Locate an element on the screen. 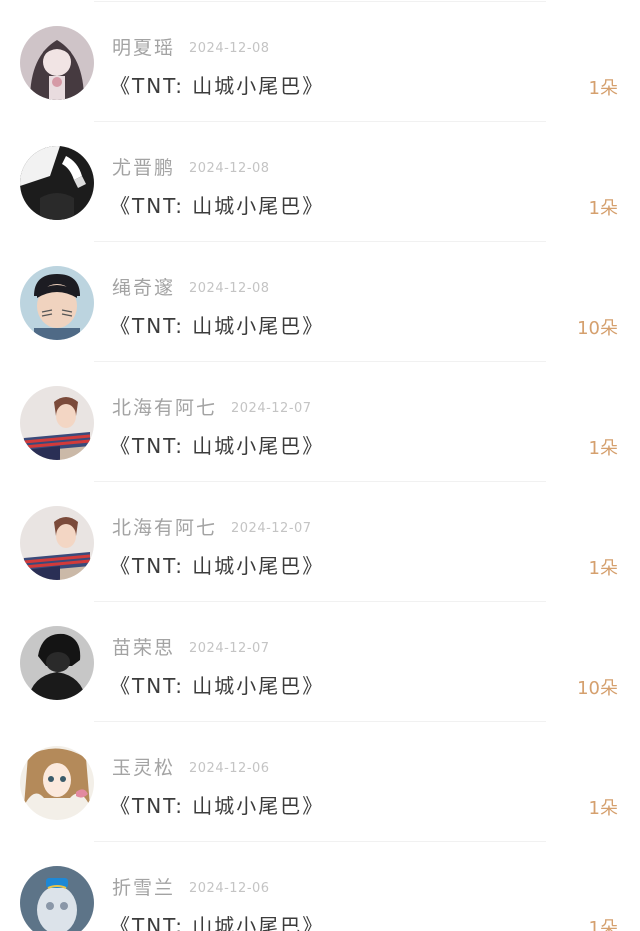 The width and height of the screenshot is (640, 931). username: 明夏瑶 2024-12-08 is located at coordinates (191, 48).